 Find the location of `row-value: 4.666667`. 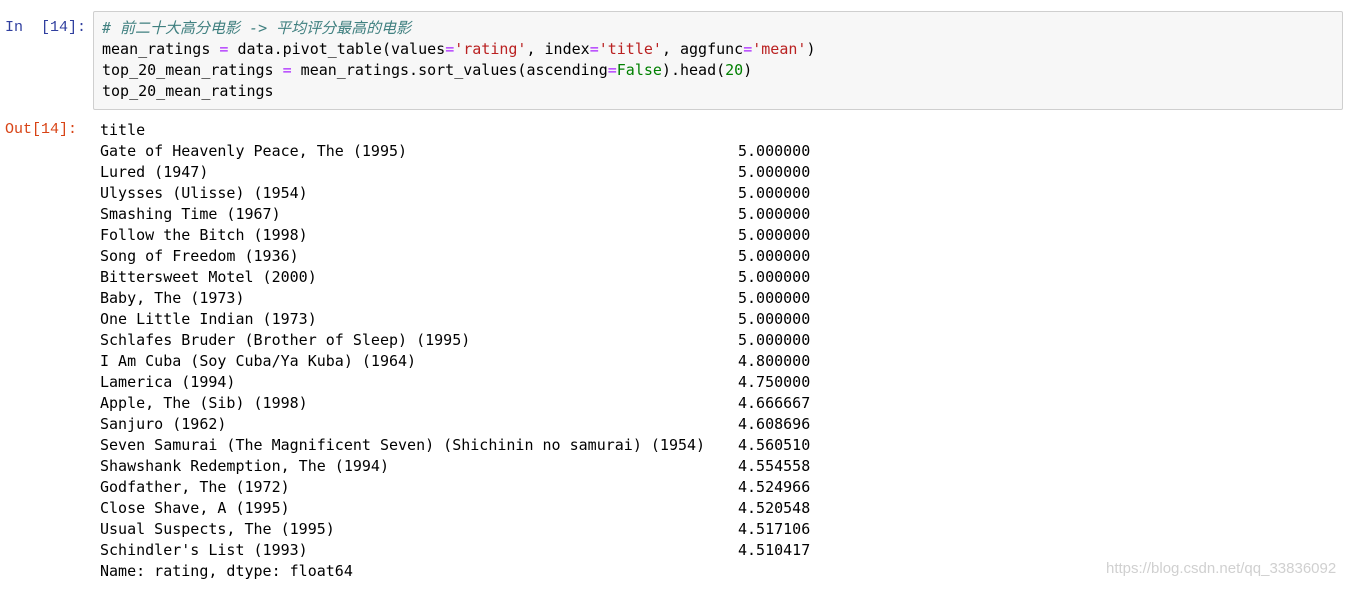

row-value: 4.666667 is located at coordinates (774, 403).